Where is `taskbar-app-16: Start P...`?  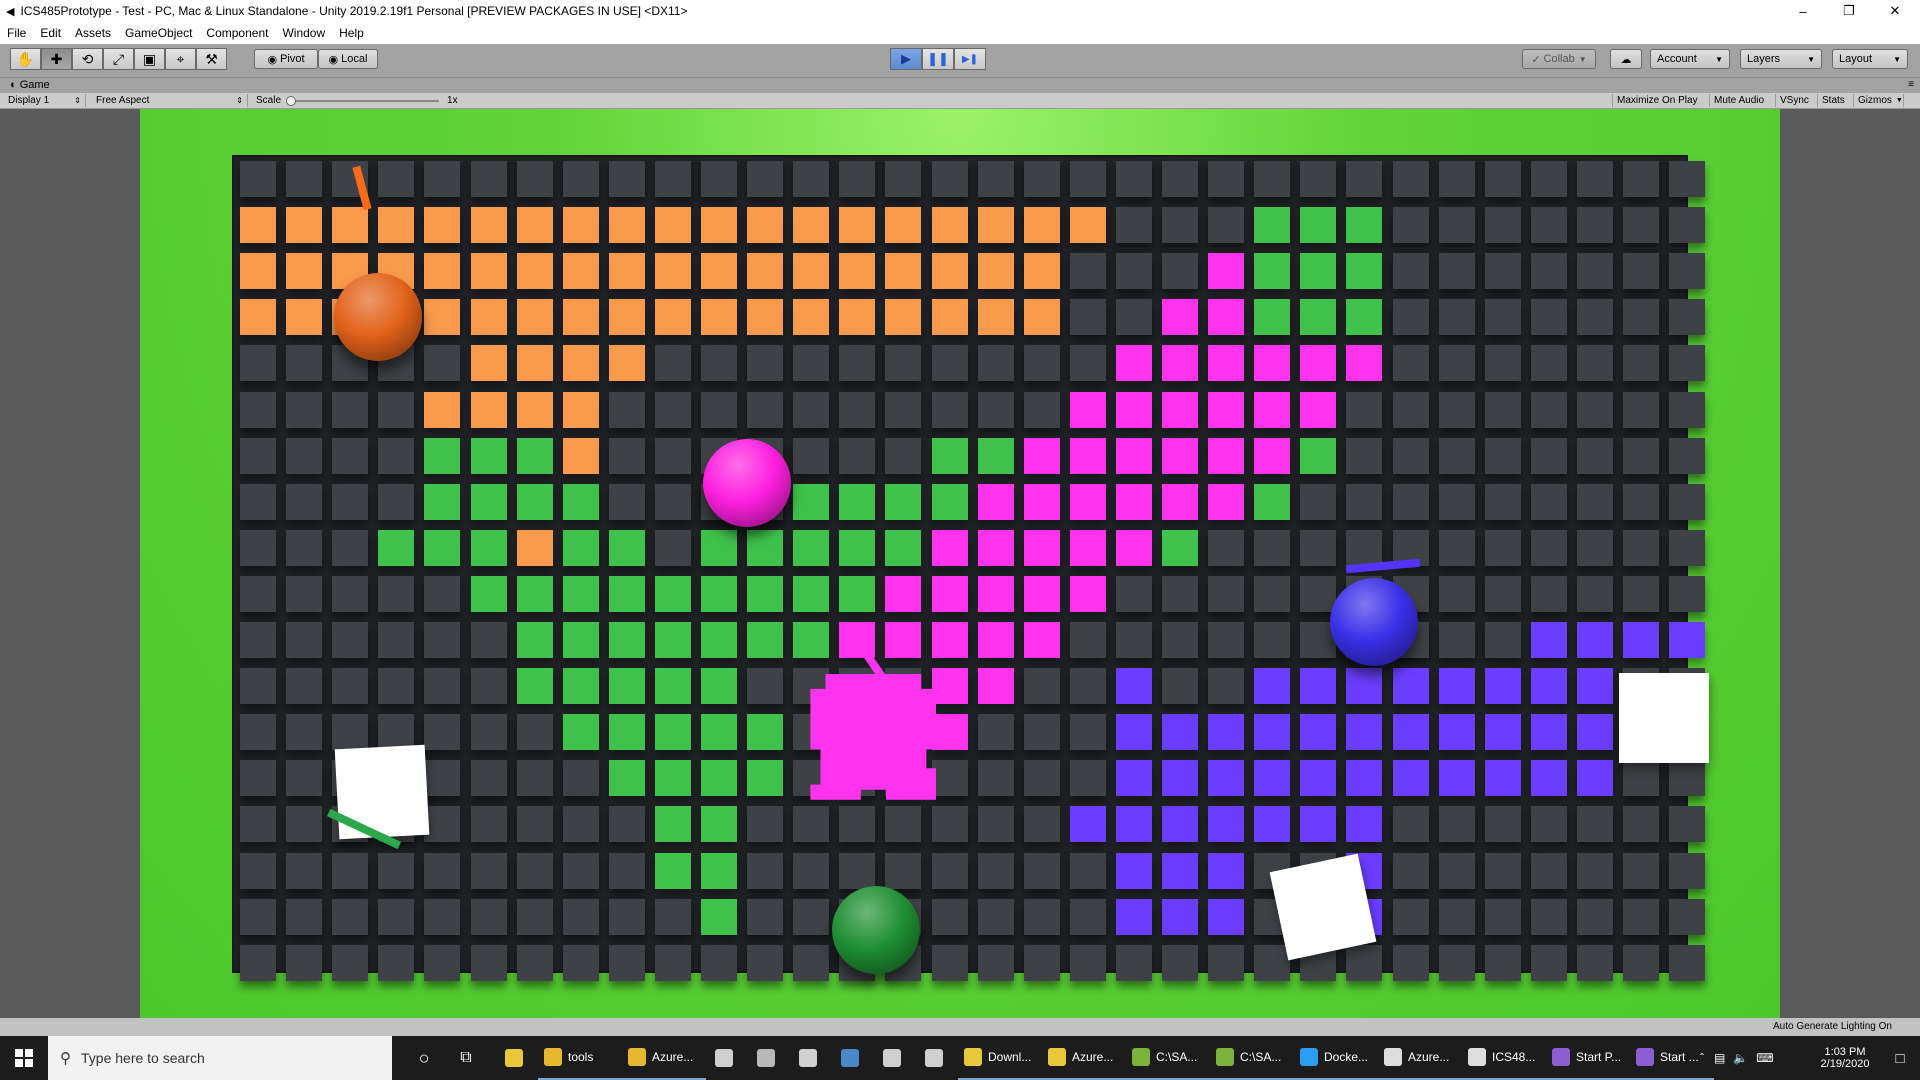
taskbar-app-16: Start P... is located at coordinates (1588, 1058).